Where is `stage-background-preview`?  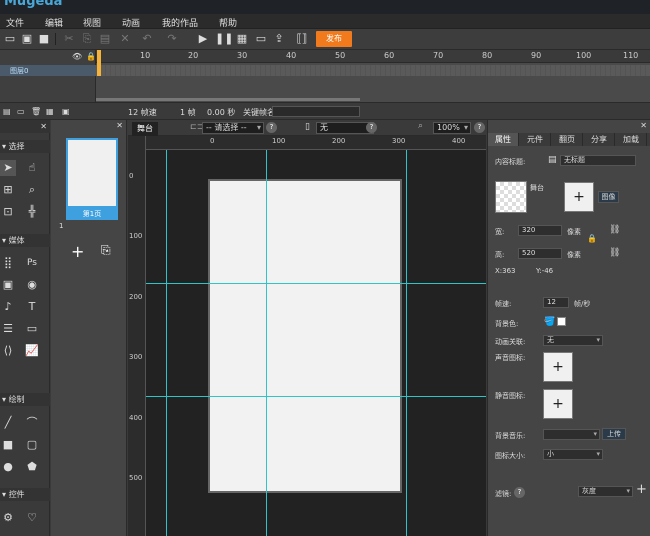 stage-background-preview is located at coordinates (511, 197).